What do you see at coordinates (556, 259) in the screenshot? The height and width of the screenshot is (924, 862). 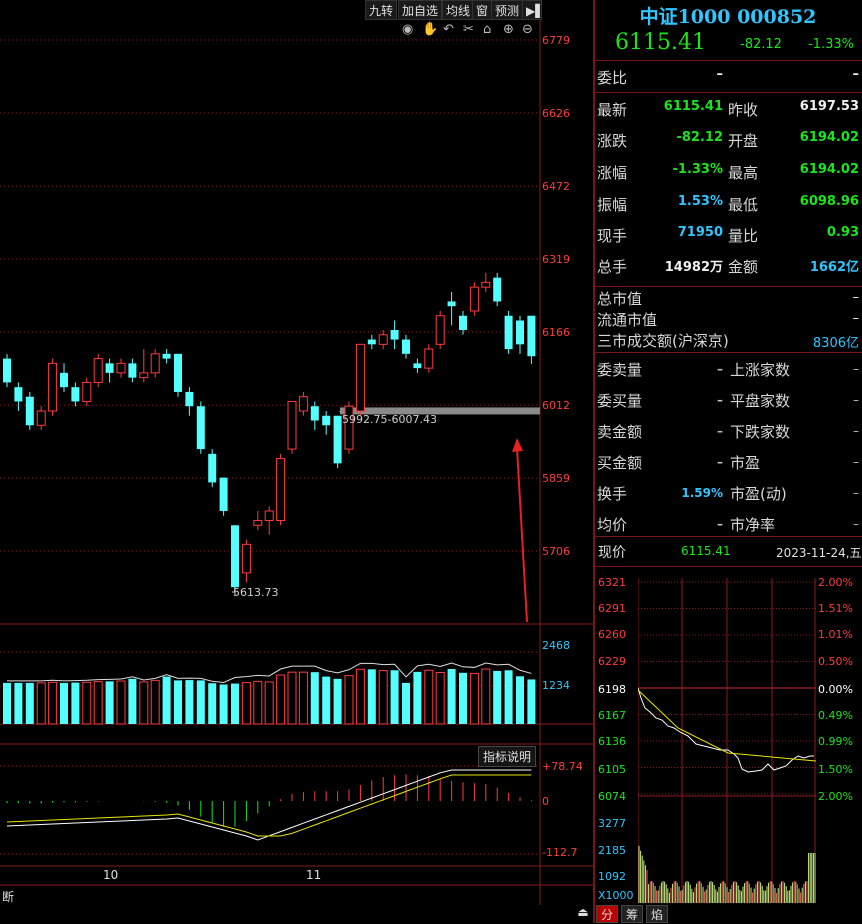 I see `price-tick: 6319` at bounding box center [556, 259].